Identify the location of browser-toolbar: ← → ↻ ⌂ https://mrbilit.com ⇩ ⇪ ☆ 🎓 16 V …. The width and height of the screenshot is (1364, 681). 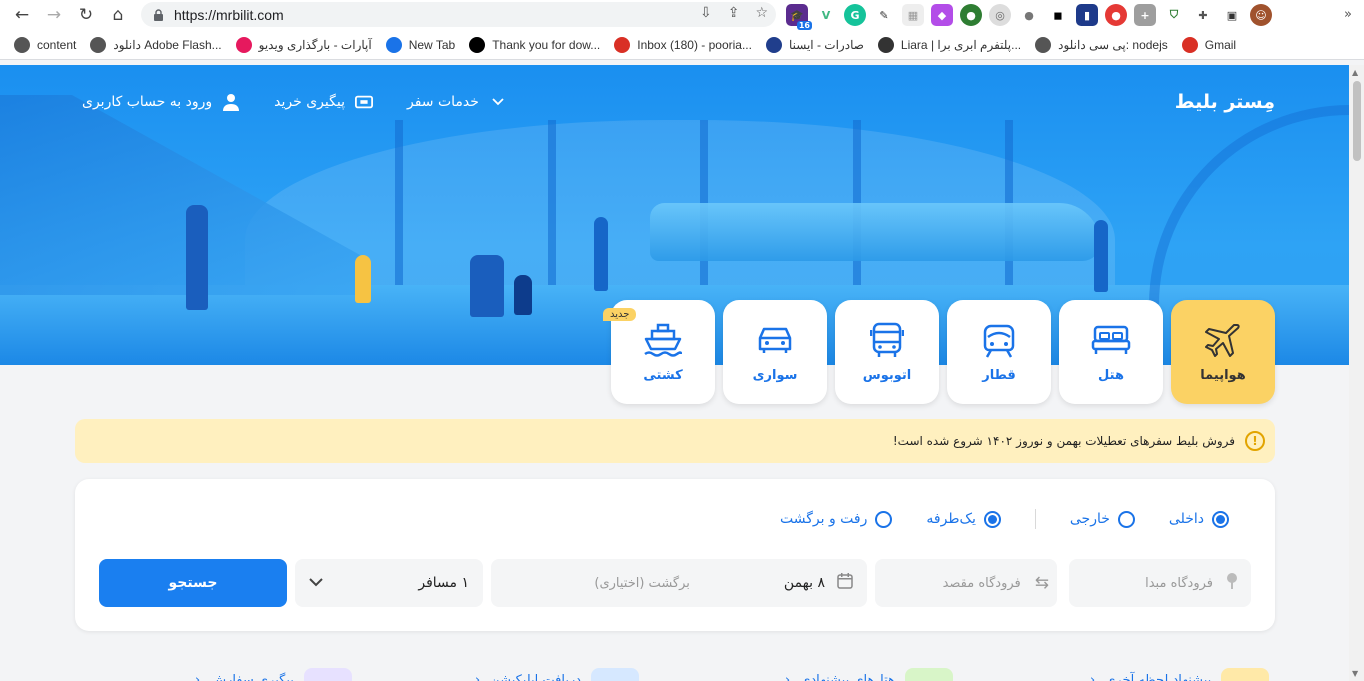
(682, 15).